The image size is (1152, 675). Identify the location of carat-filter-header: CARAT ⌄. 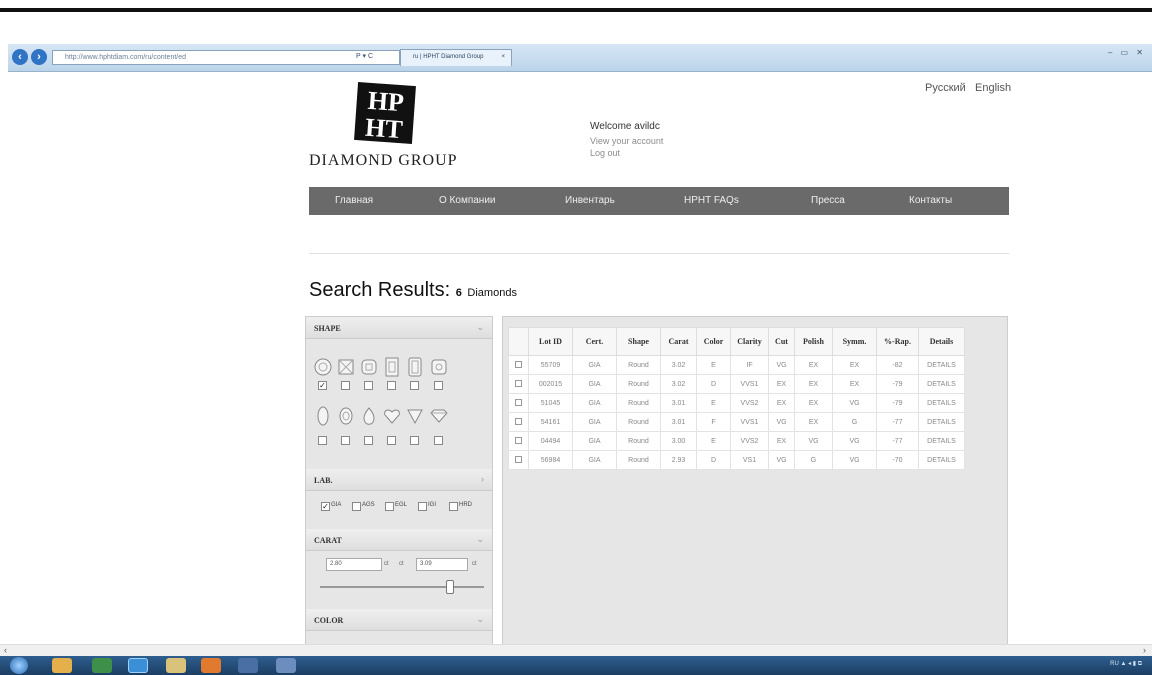
(399, 540).